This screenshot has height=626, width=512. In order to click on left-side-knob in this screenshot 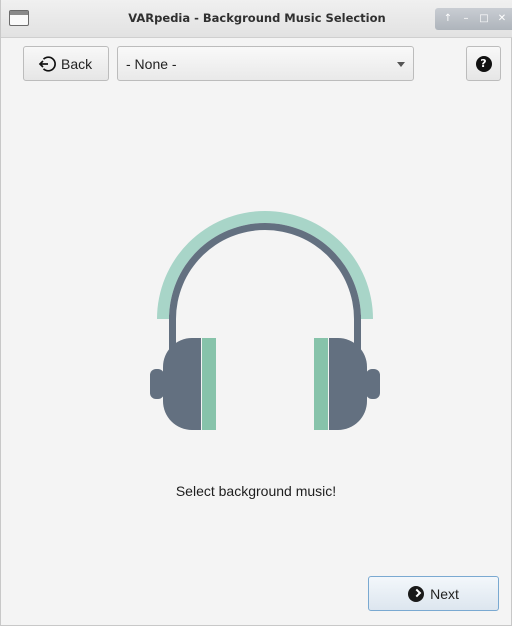, I will do `click(157, 384)`.